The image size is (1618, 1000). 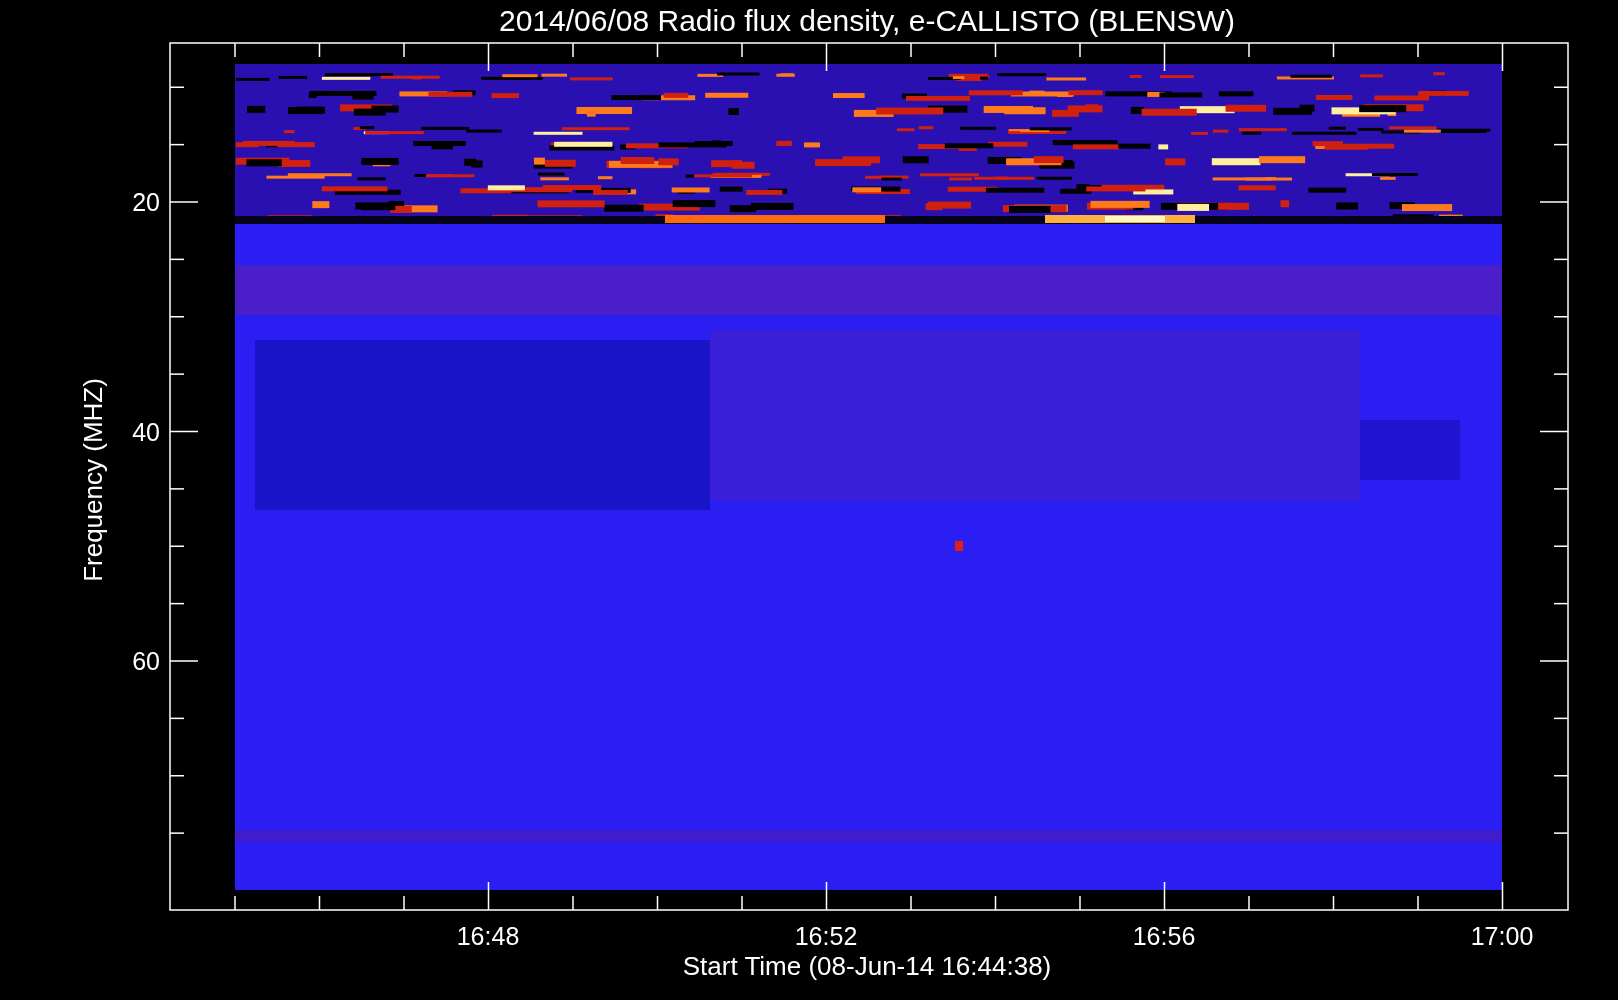 I want to click on x-tick-label: 16:48, so click(x=488, y=936).